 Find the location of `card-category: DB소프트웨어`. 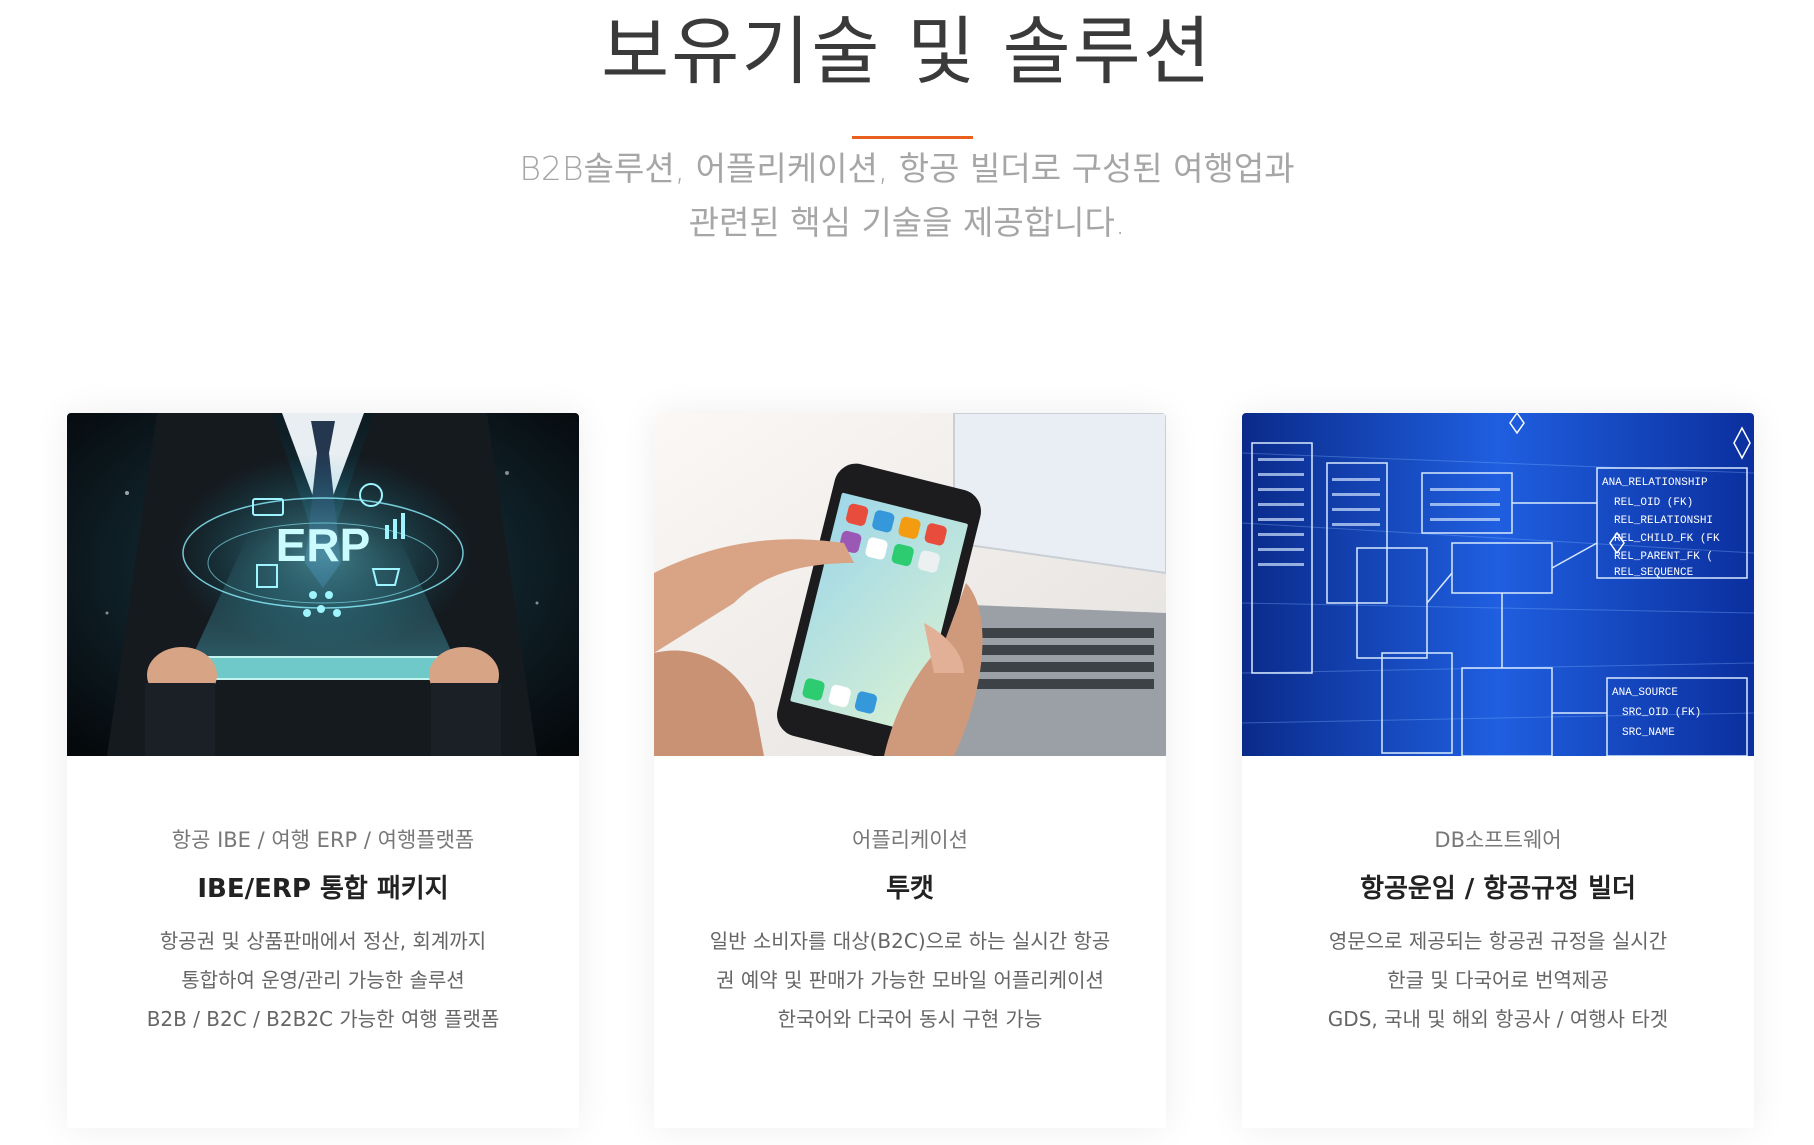

card-category: DB소프트웨어 is located at coordinates (1498, 840).